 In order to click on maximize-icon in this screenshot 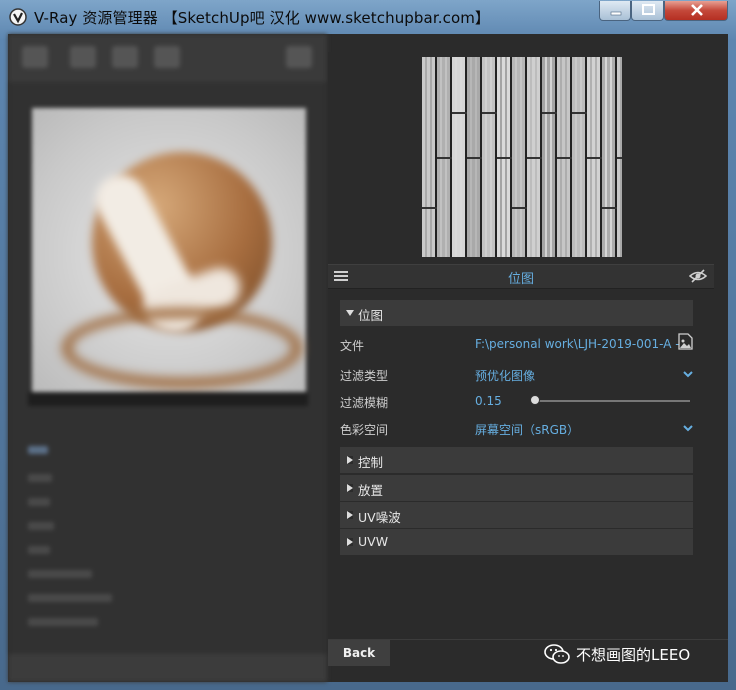, I will do `click(648, 9)`.